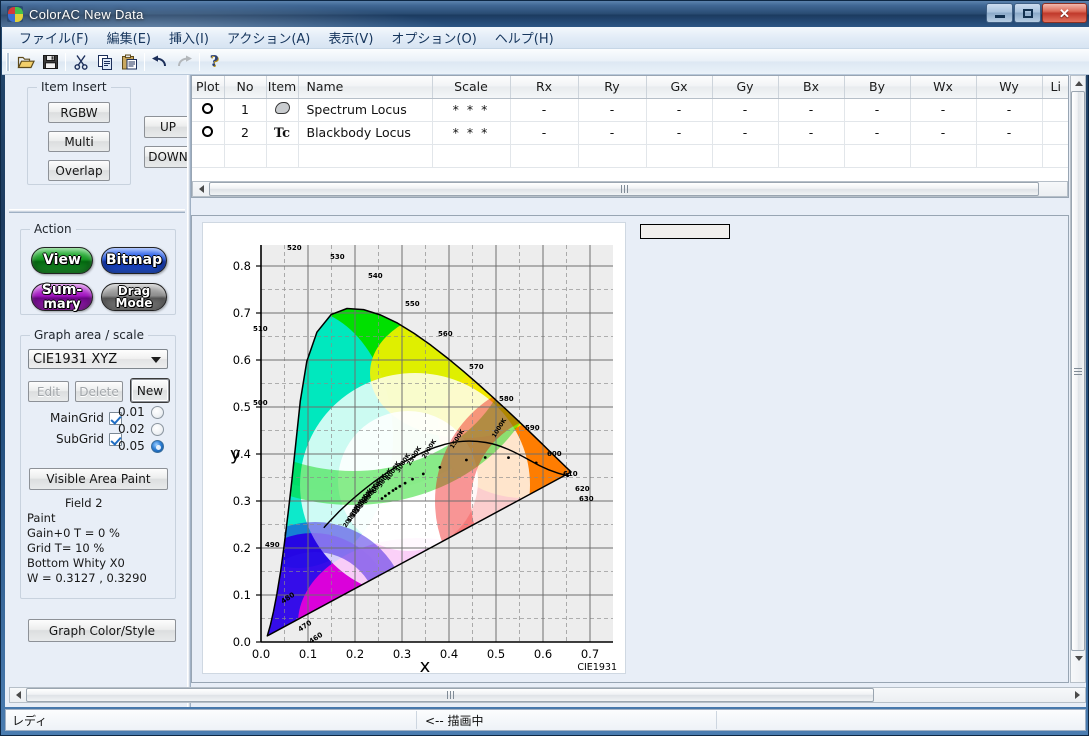 The height and width of the screenshot is (736, 1089). What do you see at coordinates (81, 62) in the screenshot?
I see `cut-scissors-icon` at bounding box center [81, 62].